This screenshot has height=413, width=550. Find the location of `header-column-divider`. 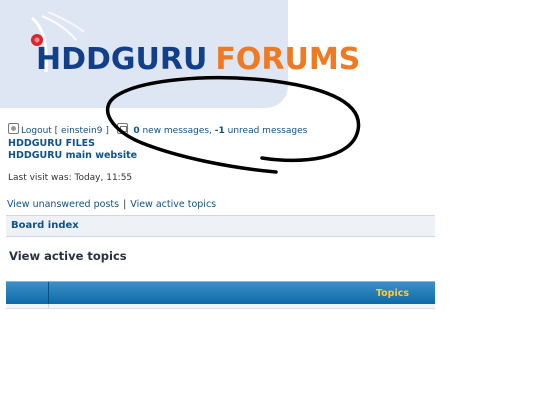

header-column-divider is located at coordinates (48, 293).